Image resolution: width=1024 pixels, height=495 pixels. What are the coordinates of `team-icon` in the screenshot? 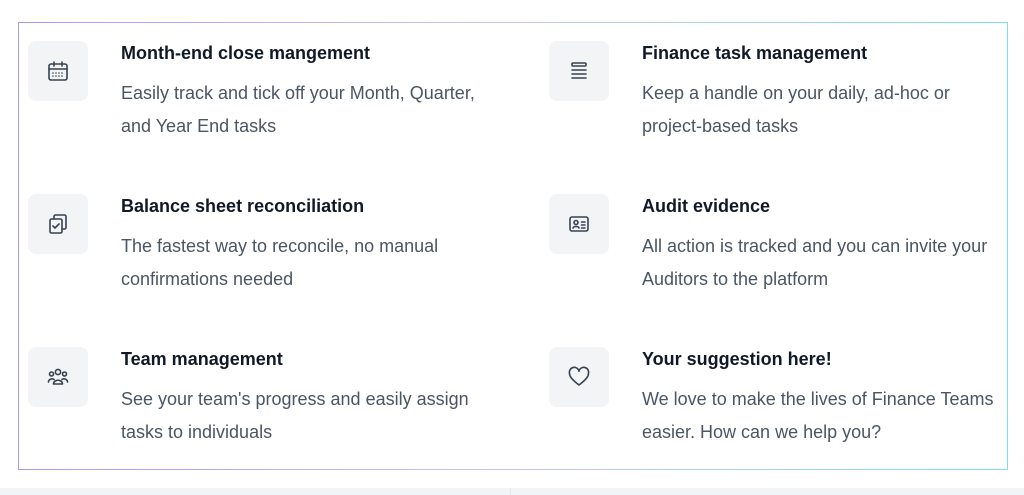 It's located at (58, 376).